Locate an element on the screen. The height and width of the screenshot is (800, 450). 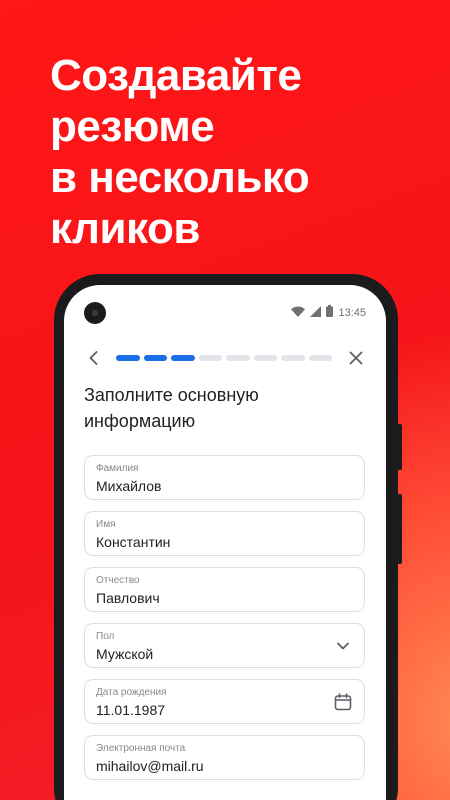
wifi-icon is located at coordinates (298, 313).